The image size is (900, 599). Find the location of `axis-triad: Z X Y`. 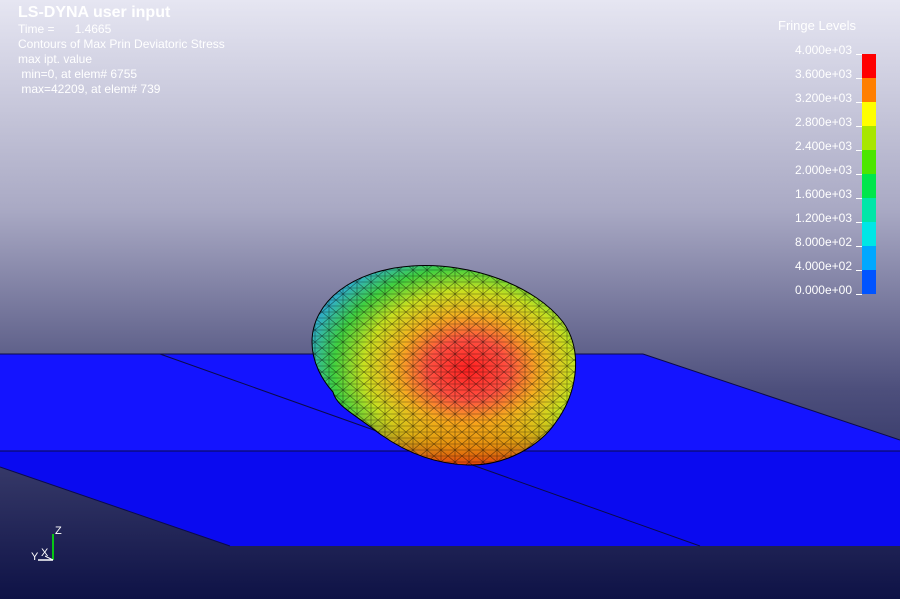

axis-triad: Z X Y is located at coordinates (53, 545).